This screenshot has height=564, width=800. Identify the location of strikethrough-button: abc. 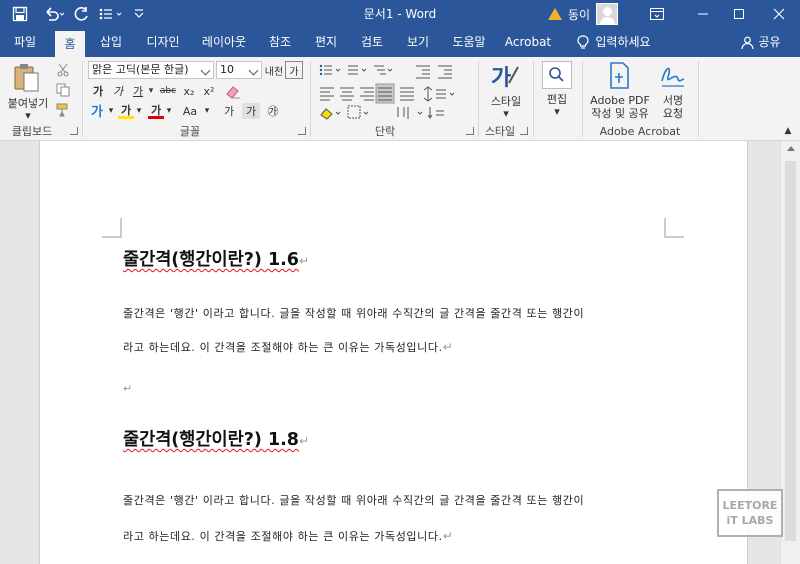
(168, 91).